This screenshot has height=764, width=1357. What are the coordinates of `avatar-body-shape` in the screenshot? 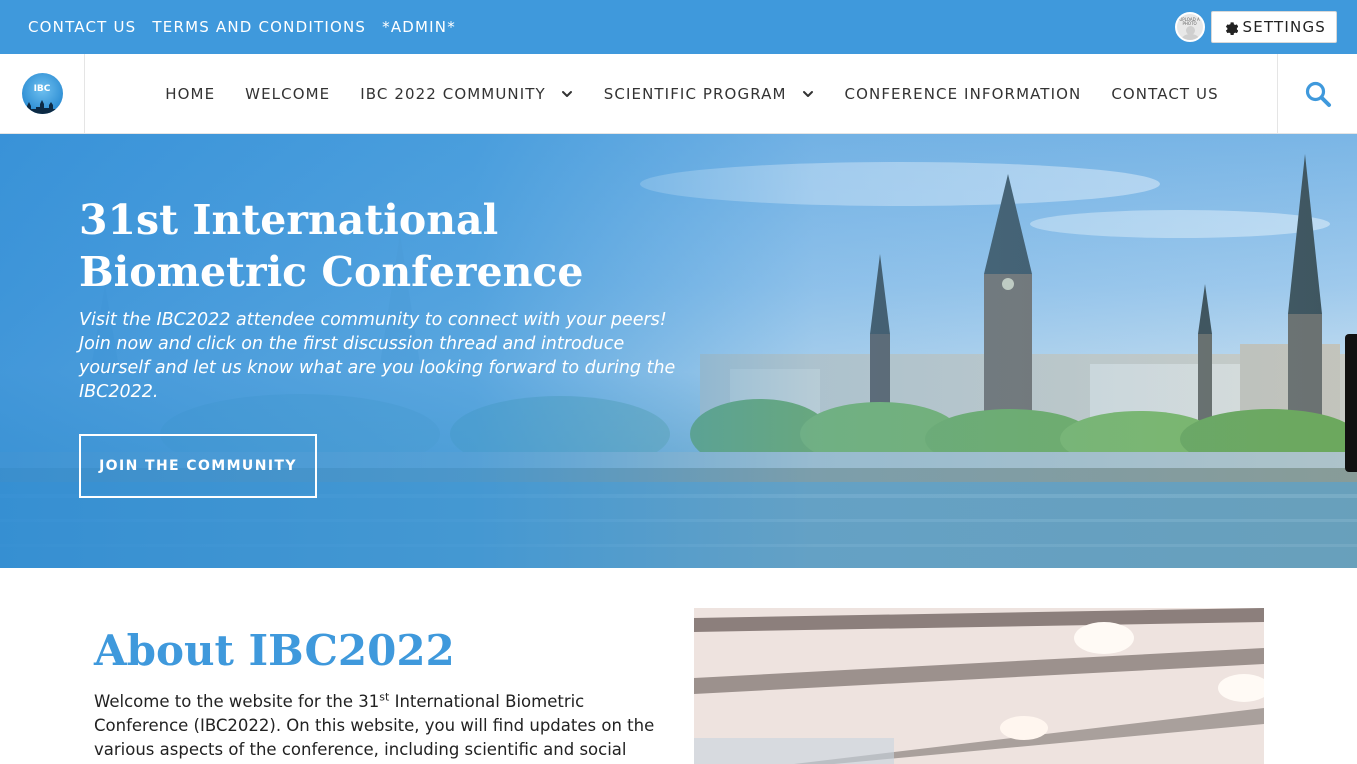 It's located at (1190, 37).